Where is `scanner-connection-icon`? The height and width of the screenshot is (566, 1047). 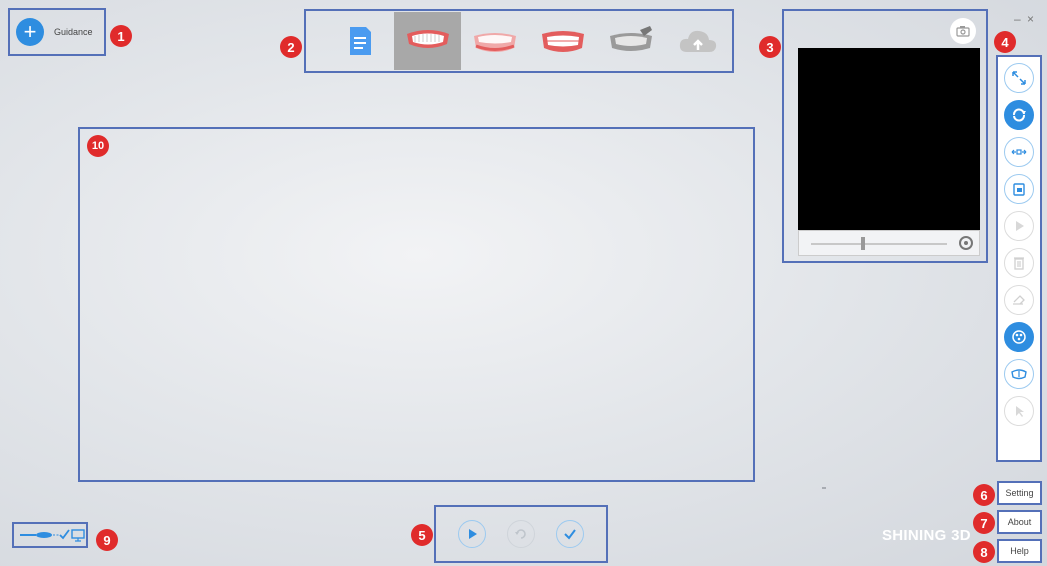
scanner-connection-icon is located at coordinates (52, 535).